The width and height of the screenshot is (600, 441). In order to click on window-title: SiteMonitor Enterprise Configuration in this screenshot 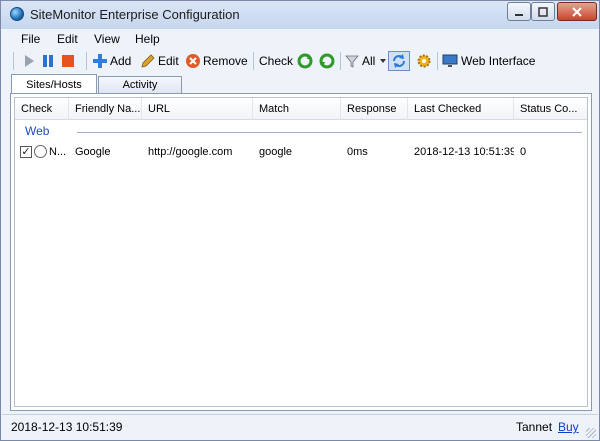, I will do `click(135, 14)`.